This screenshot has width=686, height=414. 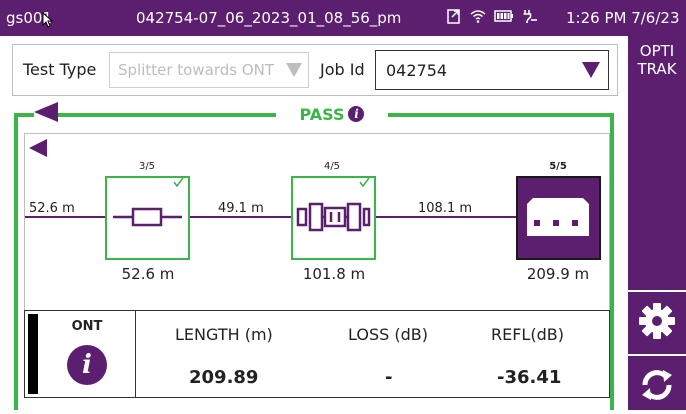 I want to click on length-header: LENGTH (m), so click(x=224, y=334).